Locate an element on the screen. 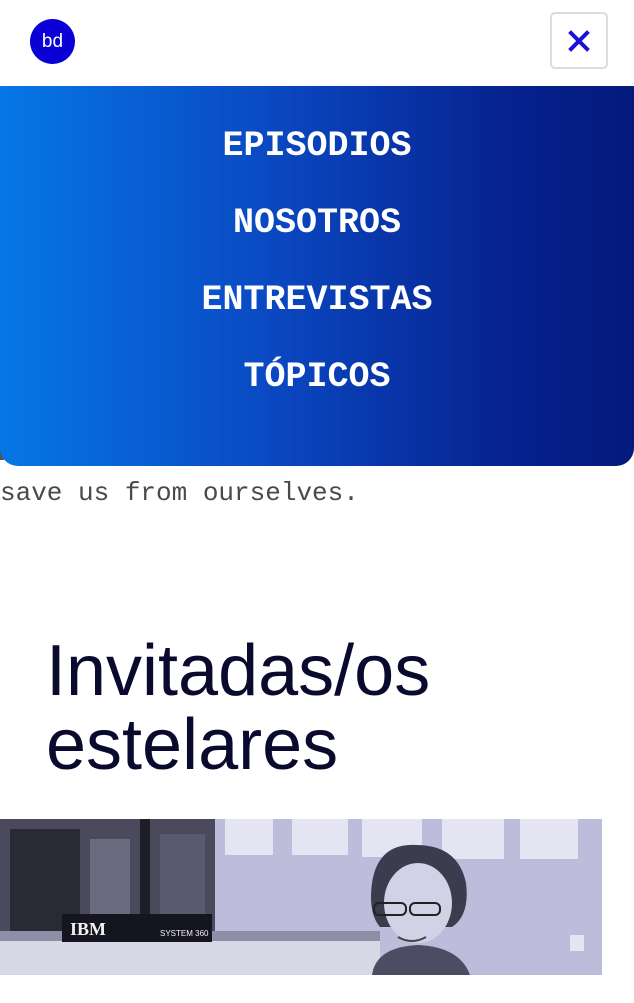  close-icon is located at coordinates (579, 40).